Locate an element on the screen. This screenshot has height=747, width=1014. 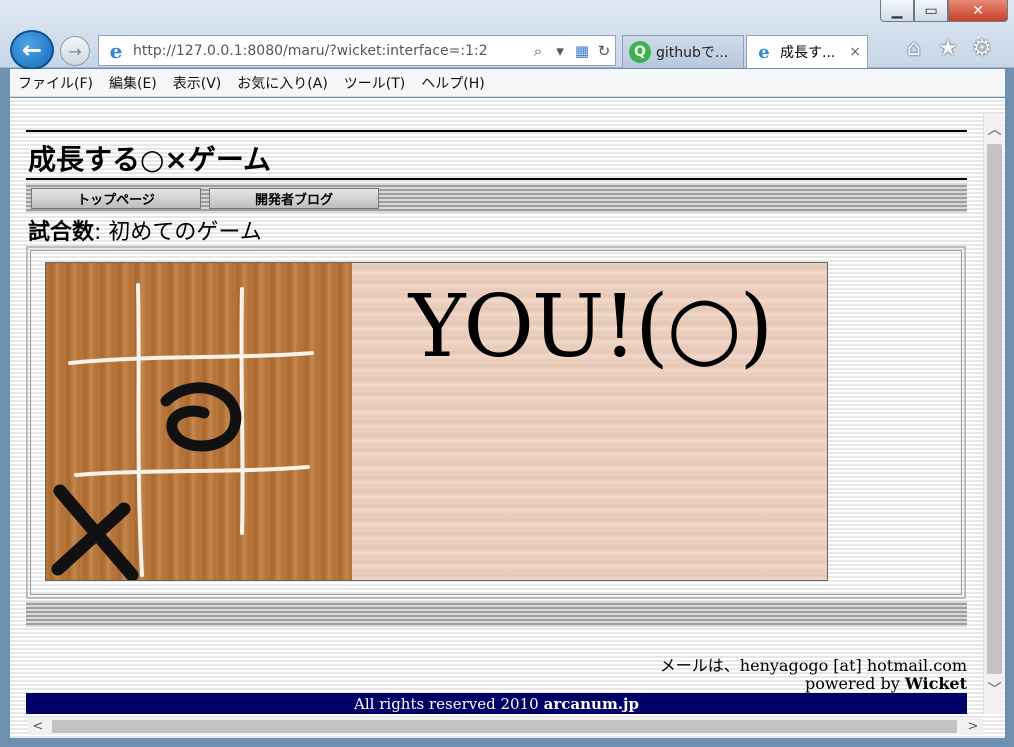
menu-tools: ツール(T) is located at coordinates (374, 83).